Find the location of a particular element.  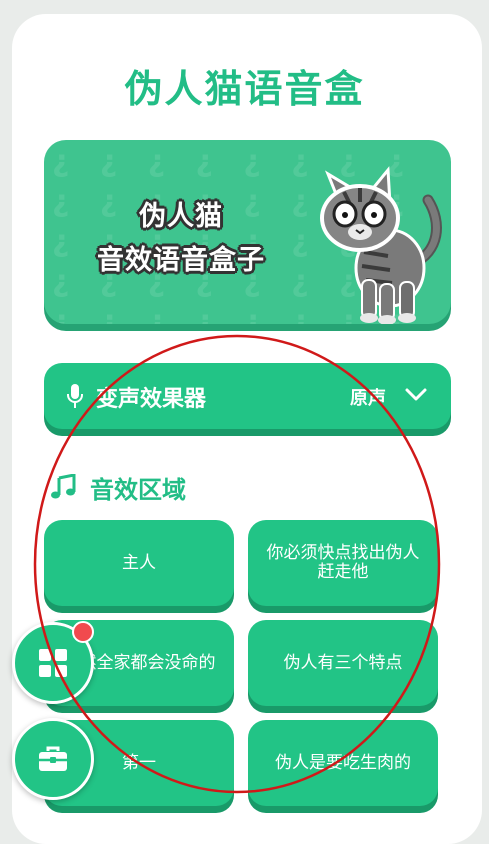

voice-changer-label: 变声效果器 is located at coordinates (151, 399).